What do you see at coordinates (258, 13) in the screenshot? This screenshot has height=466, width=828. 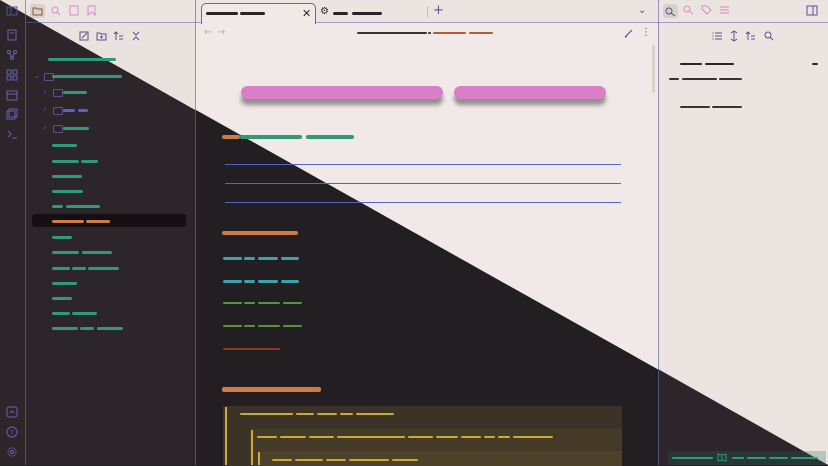 I see `tab-active-note: ✕` at bounding box center [258, 13].